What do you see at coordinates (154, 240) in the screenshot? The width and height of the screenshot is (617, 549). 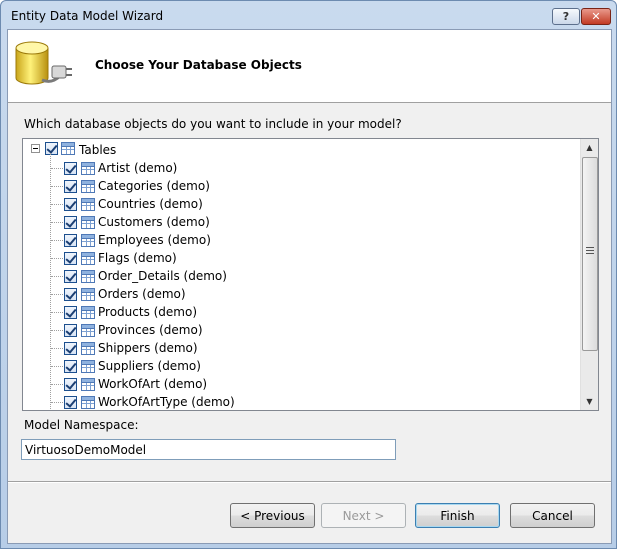 I see `table-item-label: Employees (demo)` at bounding box center [154, 240].